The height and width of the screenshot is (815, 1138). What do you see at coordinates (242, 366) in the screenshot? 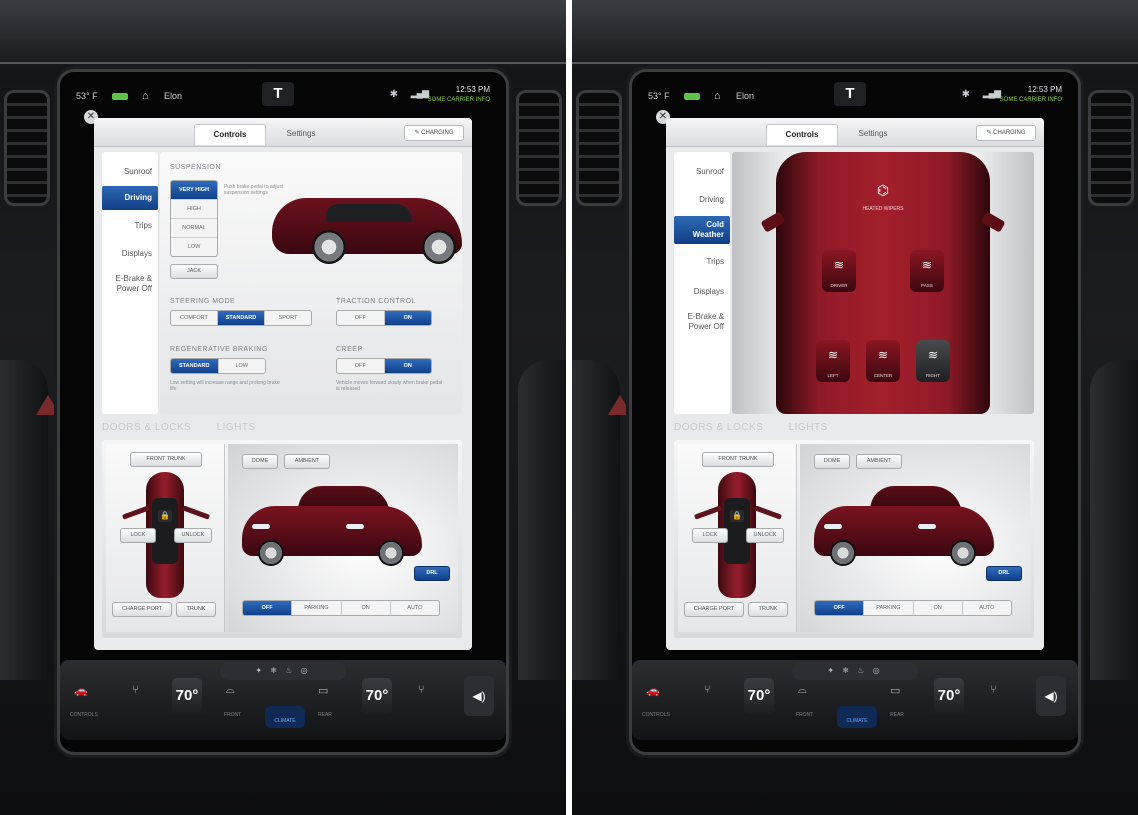
I see `regen-option: LOW` at bounding box center [242, 366].